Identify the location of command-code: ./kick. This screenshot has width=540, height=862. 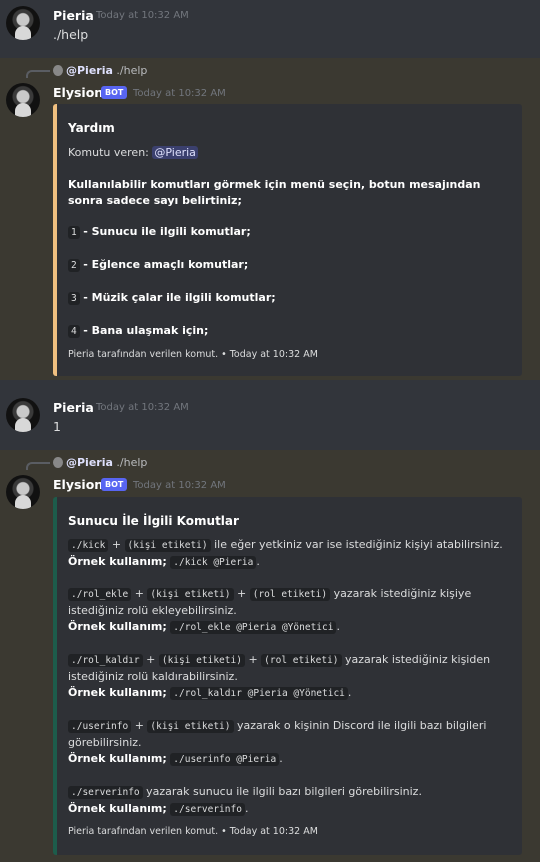
(88, 545).